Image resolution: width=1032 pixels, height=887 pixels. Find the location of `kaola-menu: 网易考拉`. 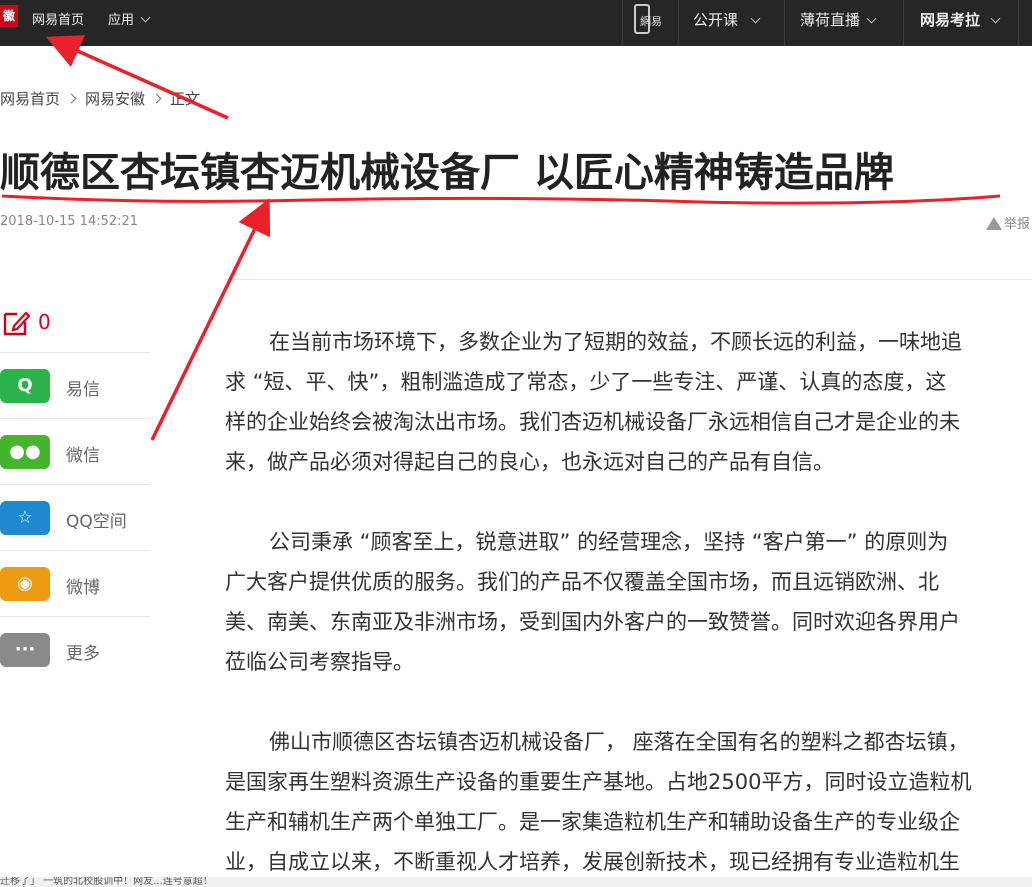

kaola-menu: 网易考拉 is located at coordinates (960, 19).